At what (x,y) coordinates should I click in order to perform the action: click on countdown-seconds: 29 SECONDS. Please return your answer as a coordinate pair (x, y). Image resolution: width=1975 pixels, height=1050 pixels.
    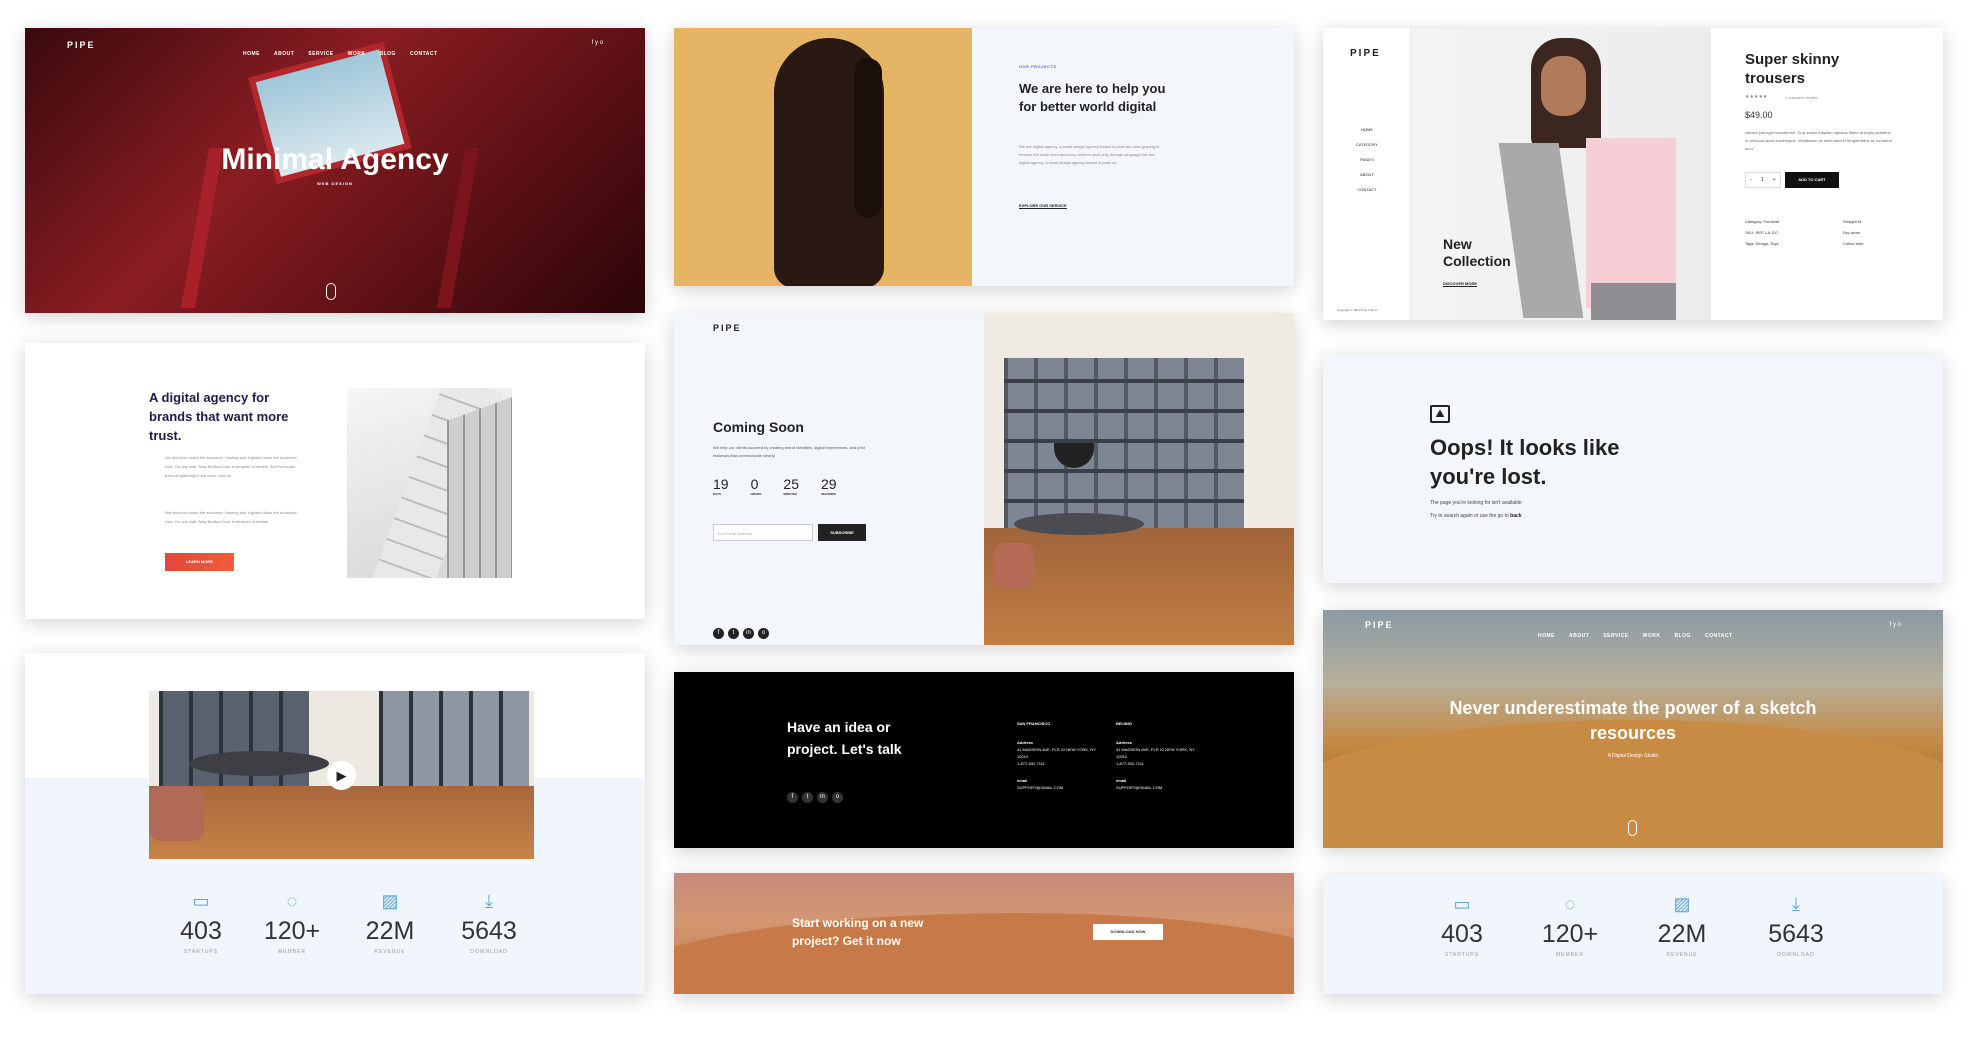
    Looking at the image, I should click on (829, 486).